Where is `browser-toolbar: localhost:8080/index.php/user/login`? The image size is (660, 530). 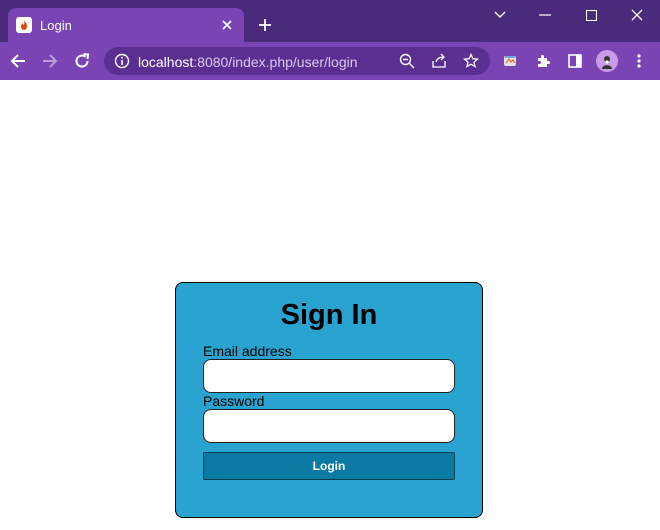 browser-toolbar: localhost:8080/index.php/user/login is located at coordinates (330, 61).